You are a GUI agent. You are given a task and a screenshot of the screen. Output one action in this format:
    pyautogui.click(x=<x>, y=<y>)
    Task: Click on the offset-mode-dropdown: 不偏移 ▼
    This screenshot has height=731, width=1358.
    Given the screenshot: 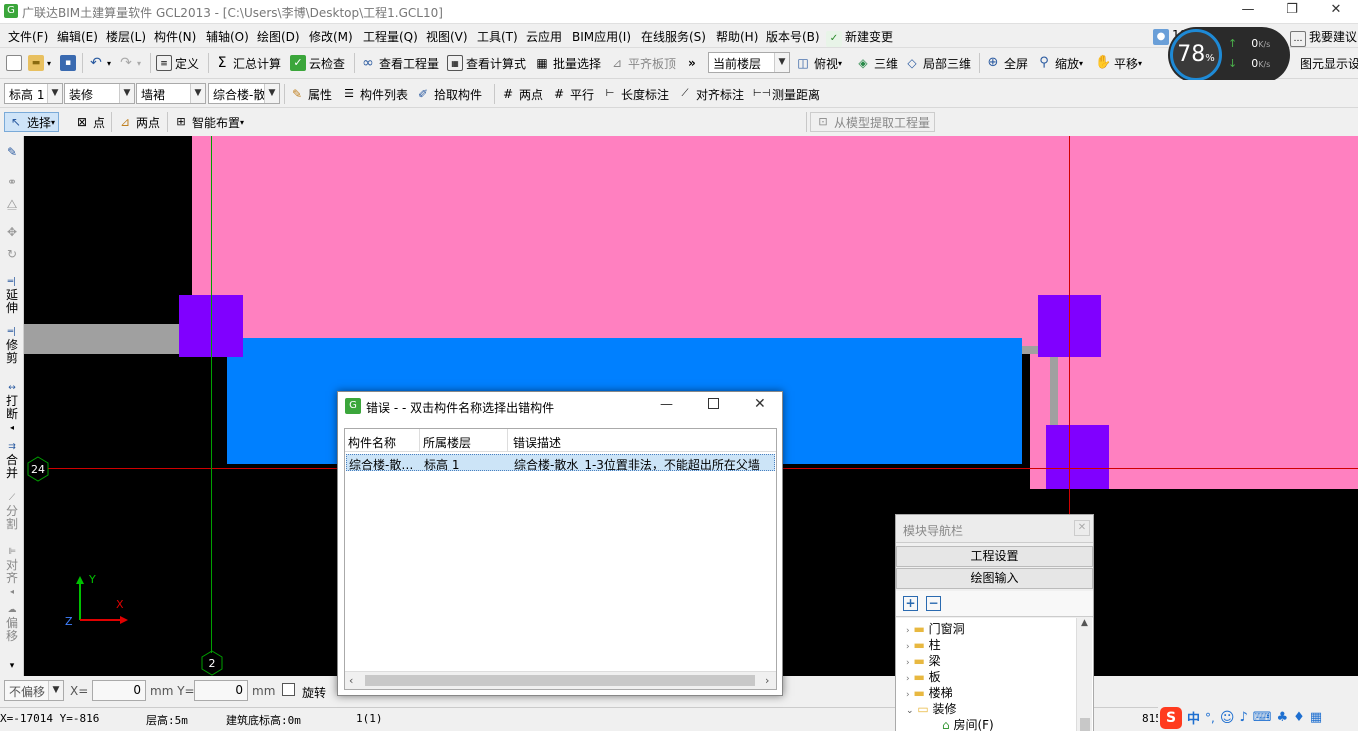 What is the action you would take?
    pyautogui.click(x=34, y=690)
    